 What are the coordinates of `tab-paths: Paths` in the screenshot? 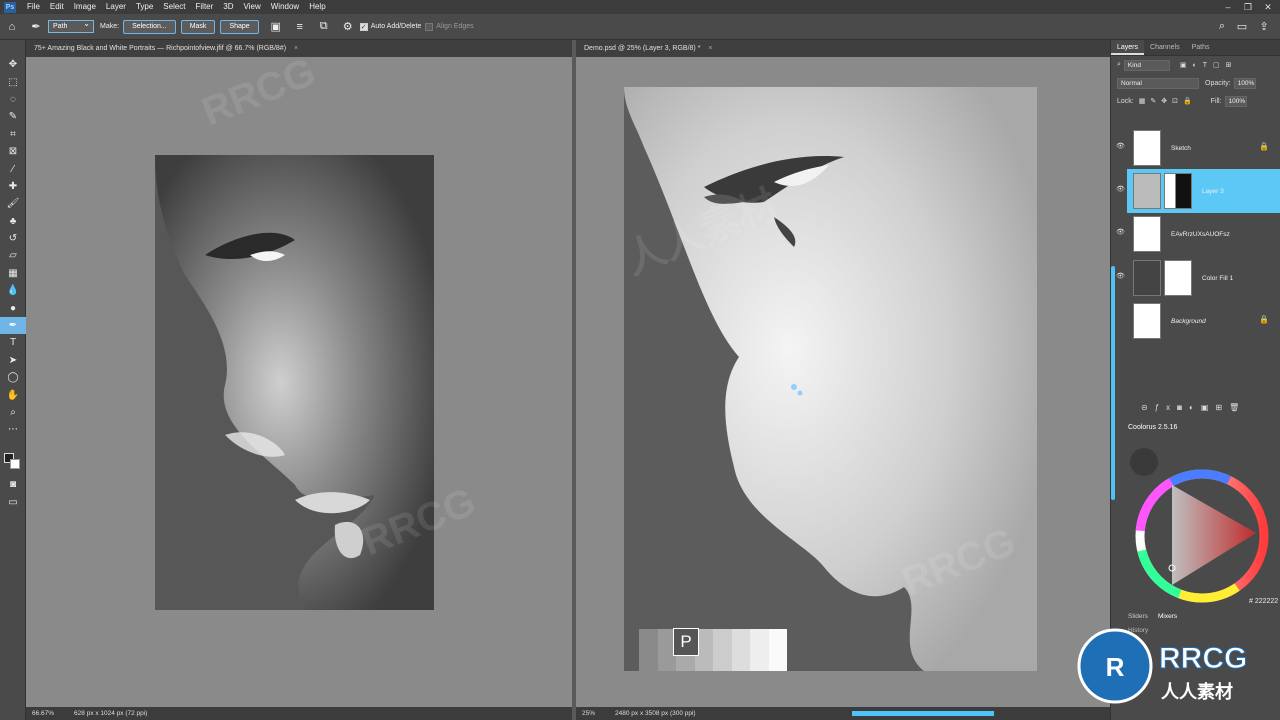 It's located at (1201, 47).